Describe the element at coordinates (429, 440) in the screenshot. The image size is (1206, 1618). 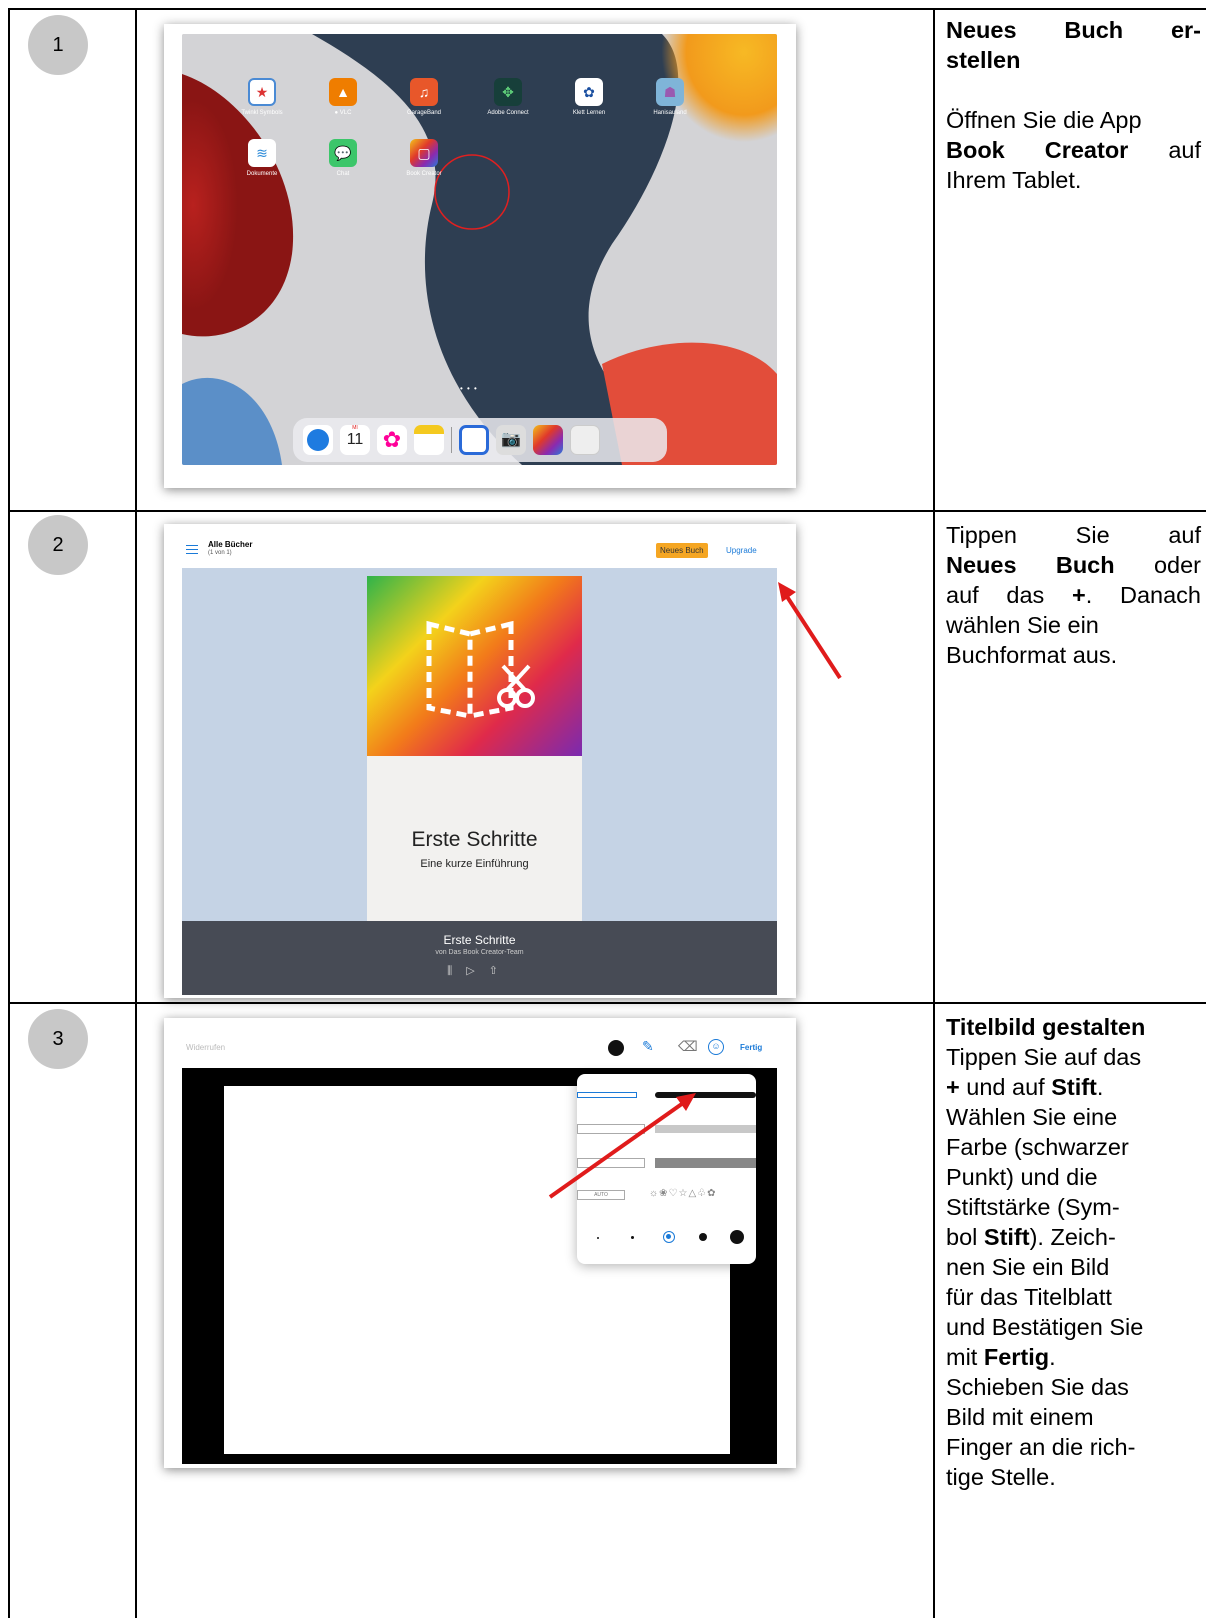
I see `notes-icon` at that location.